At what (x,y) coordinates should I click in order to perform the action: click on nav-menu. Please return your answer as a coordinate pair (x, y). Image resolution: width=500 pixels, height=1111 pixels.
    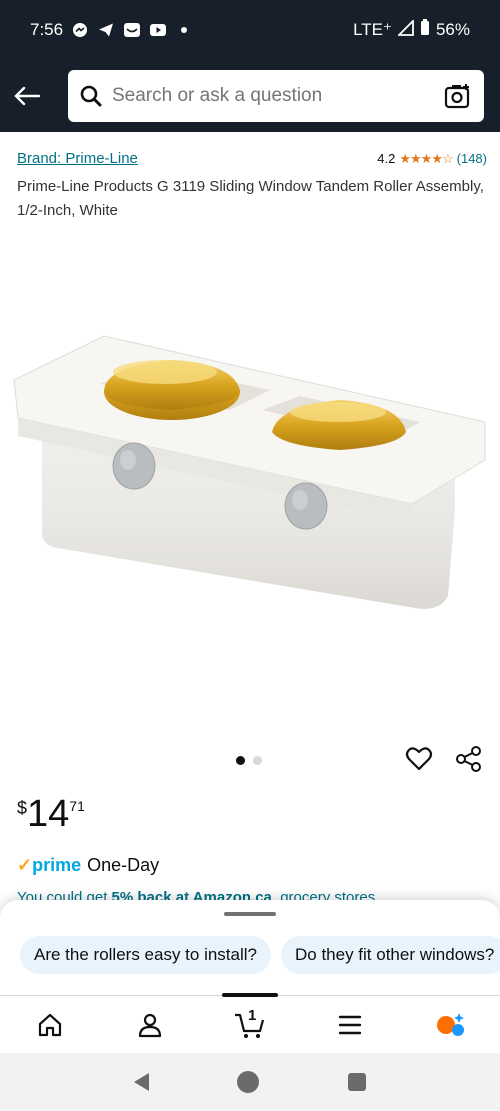
    Looking at the image, I should click on (350, 1025).